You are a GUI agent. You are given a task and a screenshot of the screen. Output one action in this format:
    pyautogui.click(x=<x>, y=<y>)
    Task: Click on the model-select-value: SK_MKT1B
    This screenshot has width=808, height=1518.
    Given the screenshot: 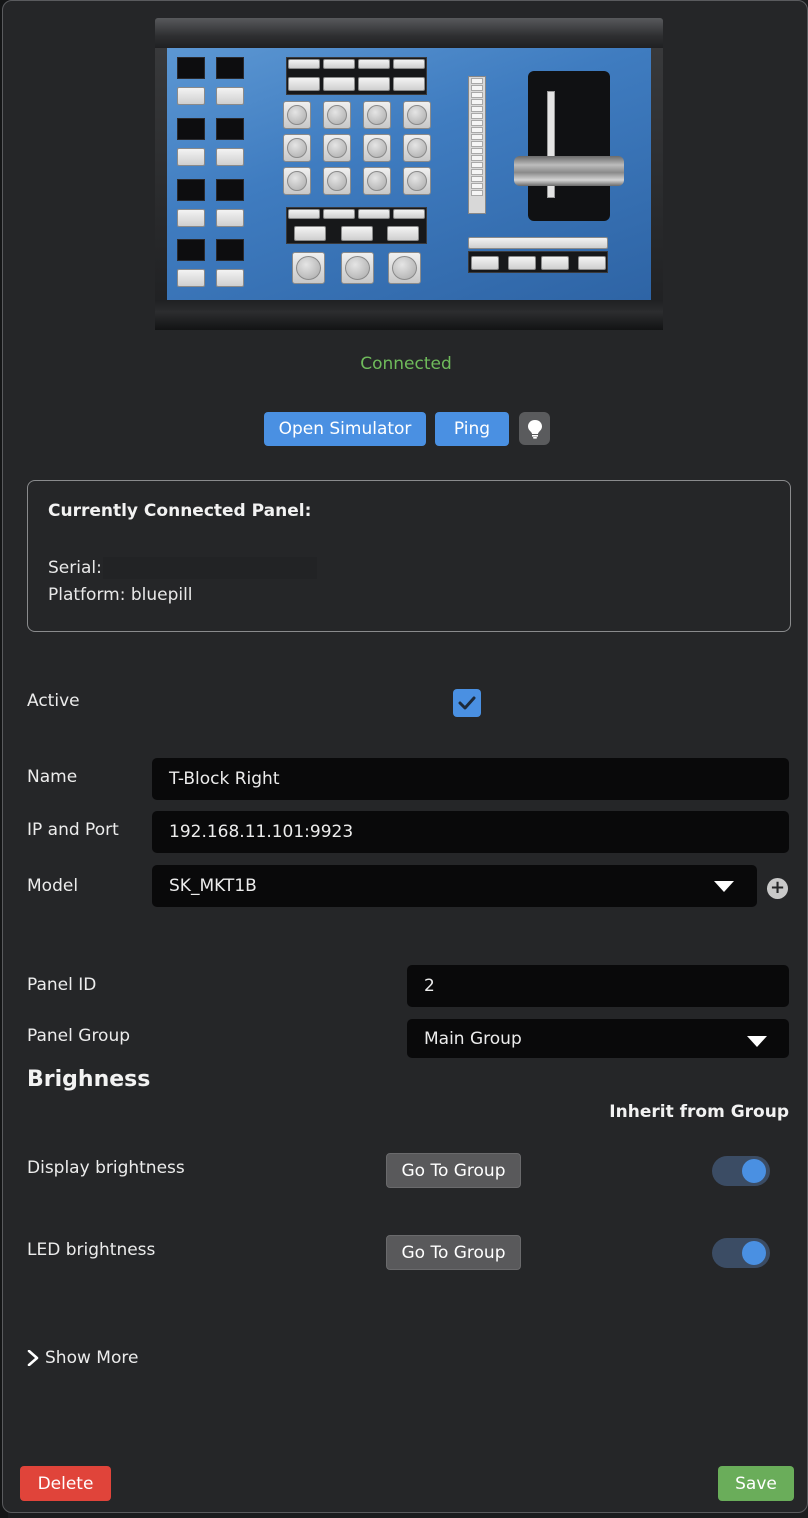 What is the action you would take?
    pyautogui.click(x=213, y=886)
    